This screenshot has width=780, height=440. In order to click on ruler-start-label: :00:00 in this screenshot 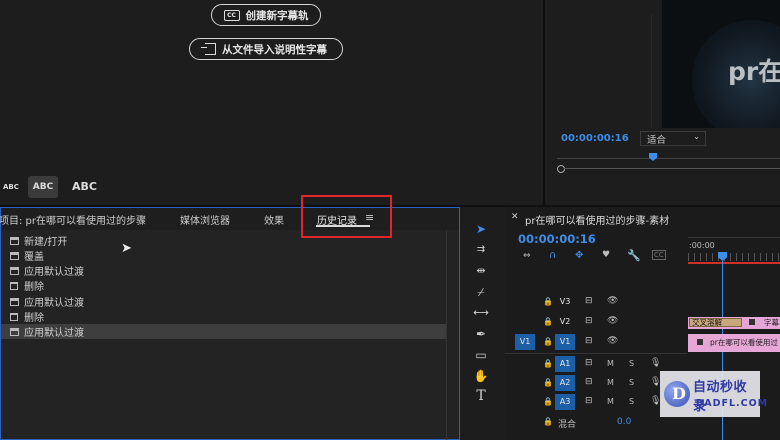, I will do `click(702, 245)`.